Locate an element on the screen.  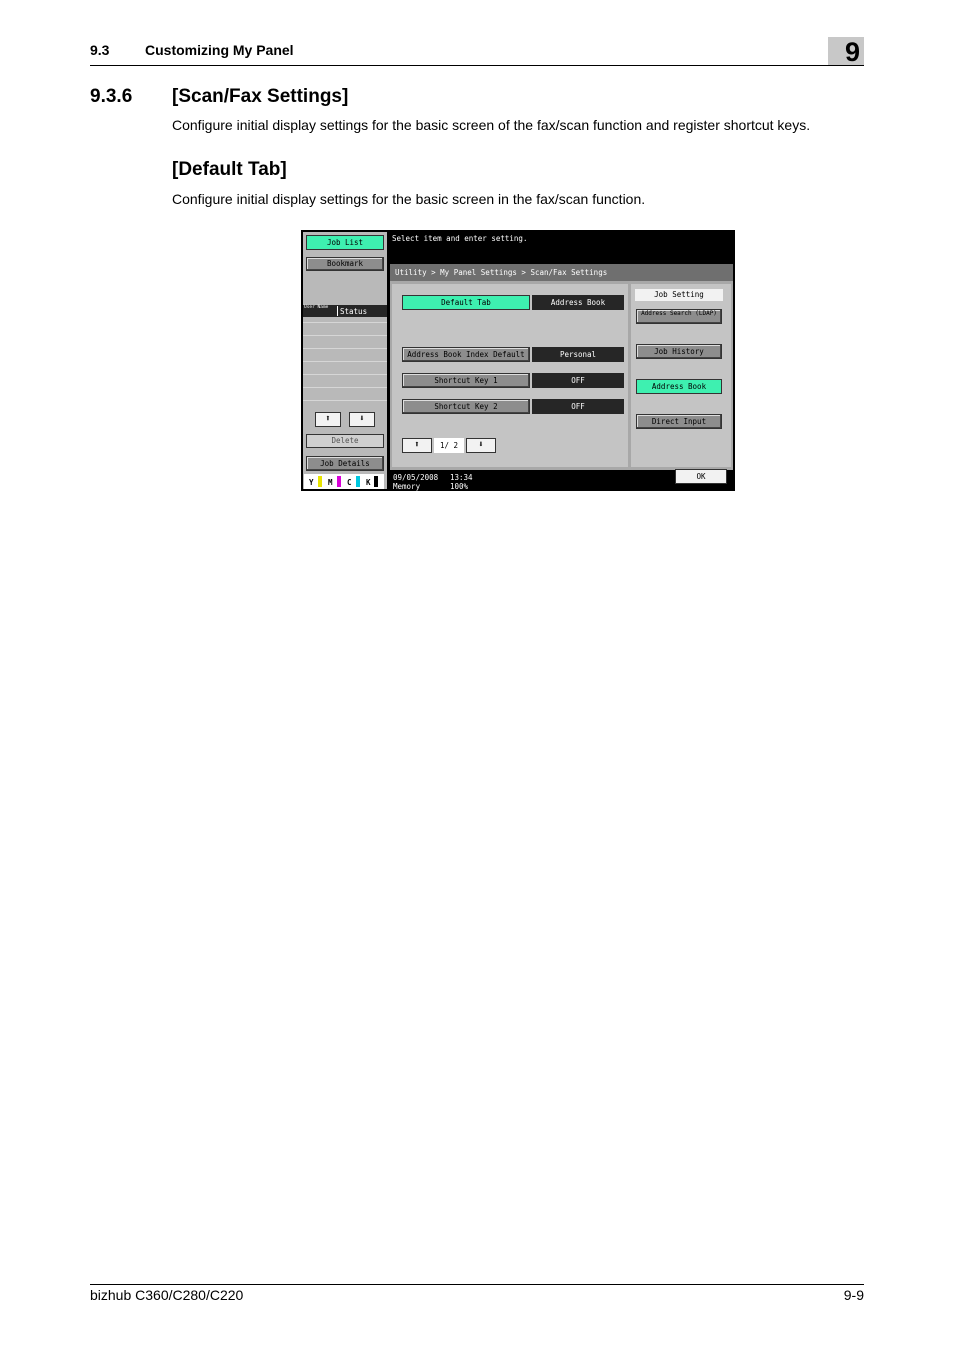
shortcut-key-2-value: OFF is located at coordinates (578, 406).